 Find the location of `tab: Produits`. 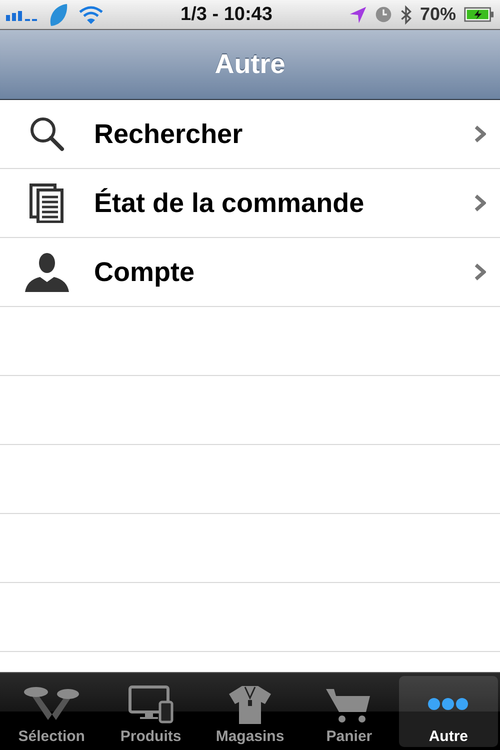

tab: Produits is located at coordinates (150, 711).